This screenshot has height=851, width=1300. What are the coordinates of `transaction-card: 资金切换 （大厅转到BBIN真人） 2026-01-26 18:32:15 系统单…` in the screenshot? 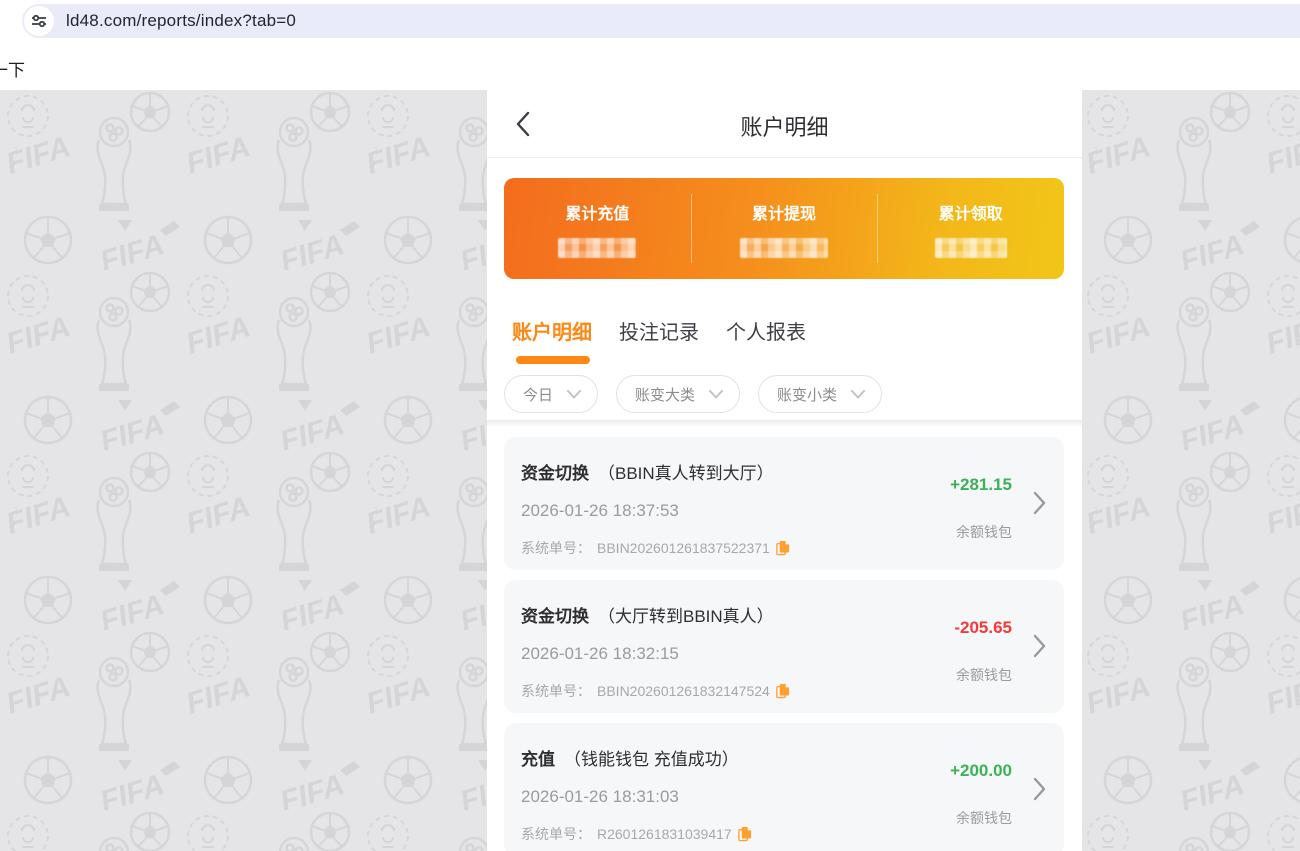 It's located at (784, 646).